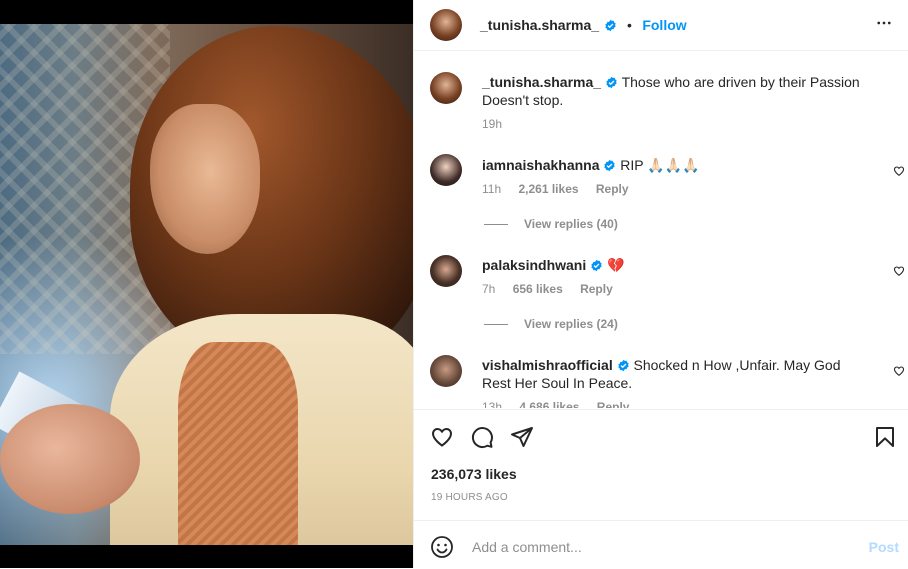 Image resolution: width=908 pixels, height=569 pixels. What do you see at coordinates (682, 189) in the screenshot?
I see `comment-meta: 11h 2,261 likes Reply` at bounding box center [682, 189].